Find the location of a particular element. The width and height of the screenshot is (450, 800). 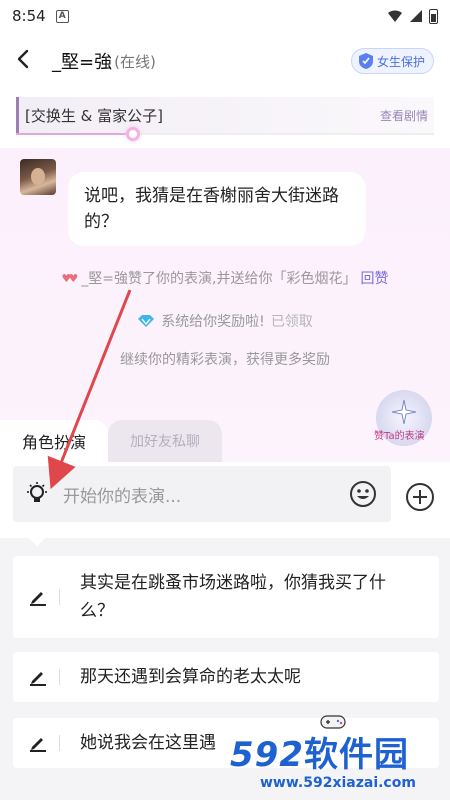

watermark-brand: 592软件园 is located at coordinates (319, 751).